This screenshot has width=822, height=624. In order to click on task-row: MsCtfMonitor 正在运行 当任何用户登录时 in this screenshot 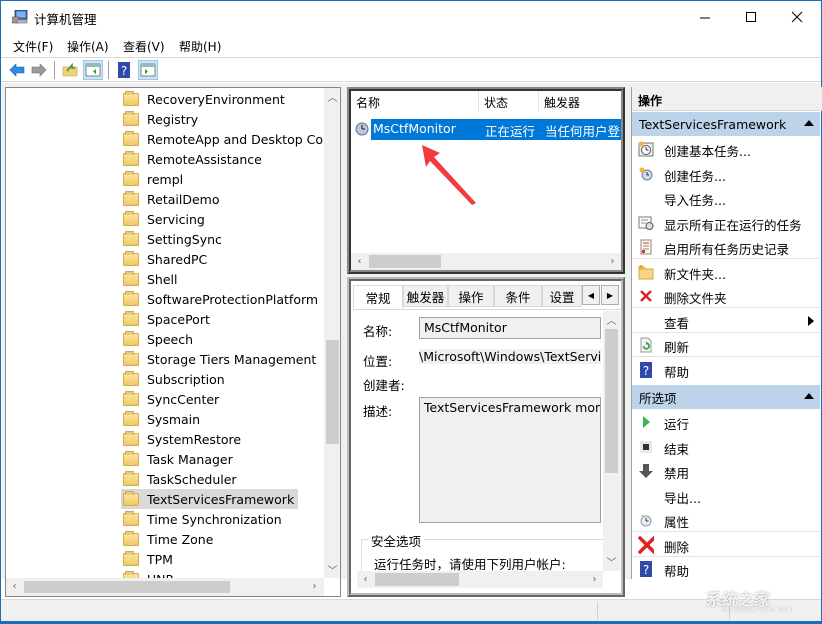, I will do `click(488, 129)`.